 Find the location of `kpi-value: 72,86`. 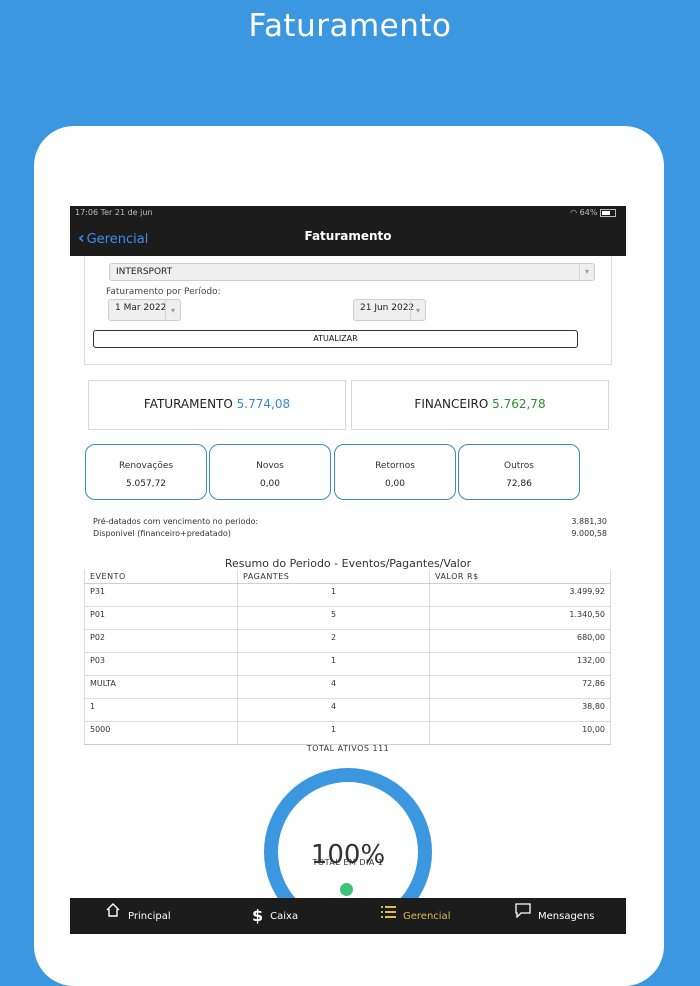

kpi-value: 72,86 is located at coordinates (519, 484).